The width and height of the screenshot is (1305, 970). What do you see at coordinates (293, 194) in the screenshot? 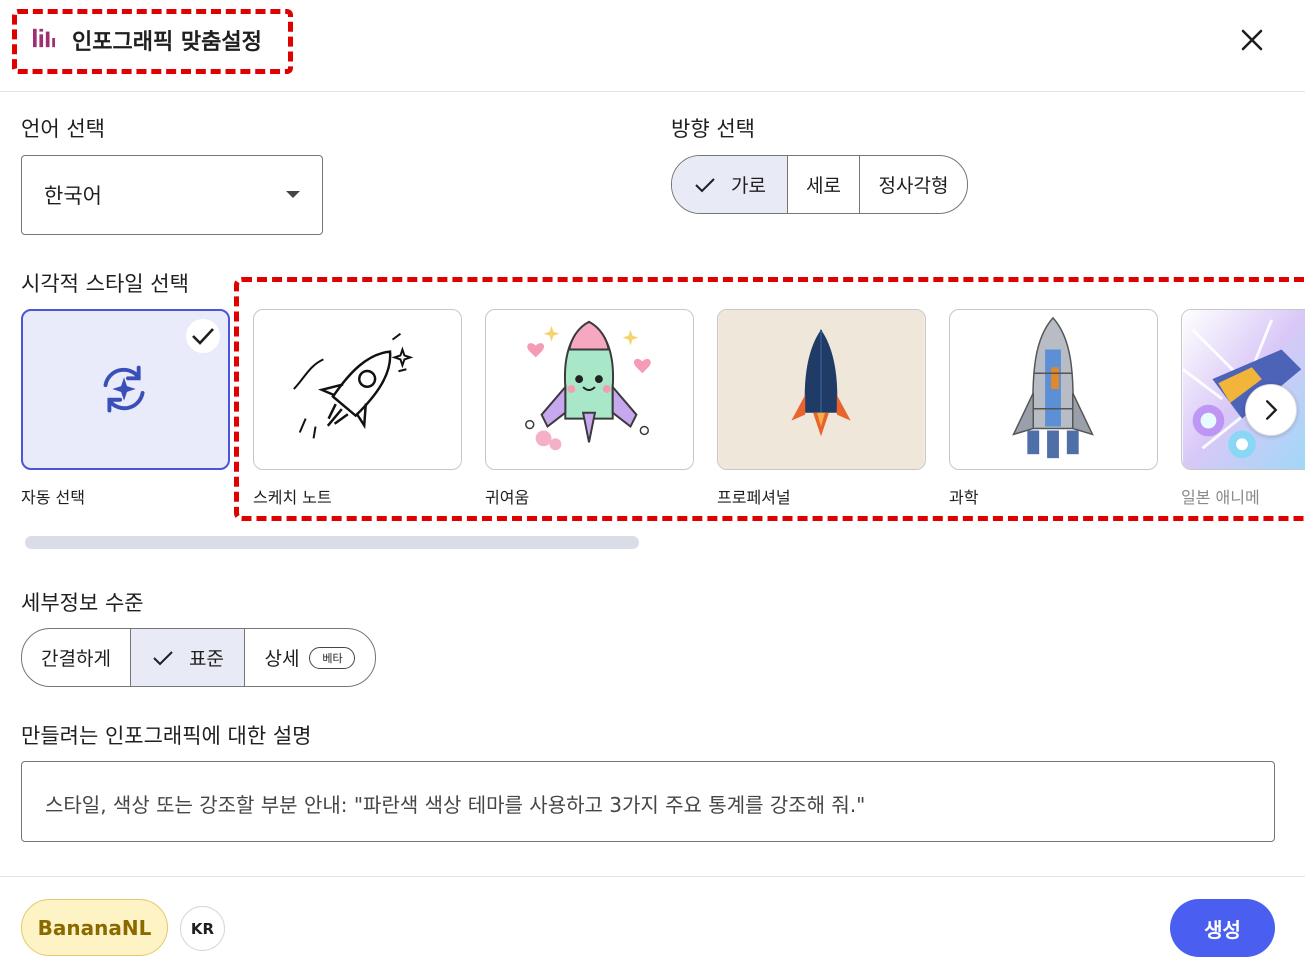
I see `caret-down-icon` at bounding box center [293, 194].